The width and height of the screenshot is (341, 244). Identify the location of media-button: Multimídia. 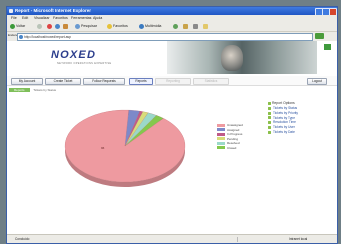
(150, 26).